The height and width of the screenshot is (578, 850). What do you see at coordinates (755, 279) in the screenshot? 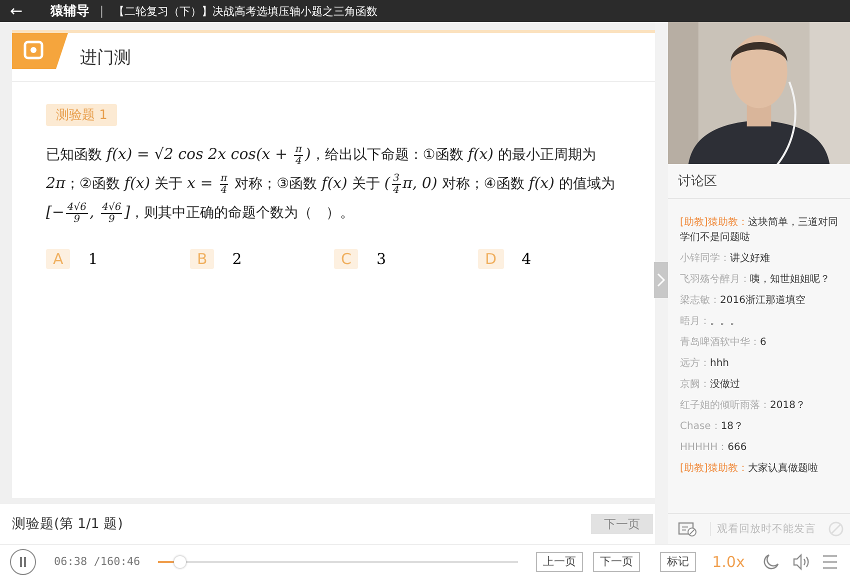
I see `chat-message: 飞羽殇兮醉月：咦，知世姐姐呢？` at bounding box center [755, 279].